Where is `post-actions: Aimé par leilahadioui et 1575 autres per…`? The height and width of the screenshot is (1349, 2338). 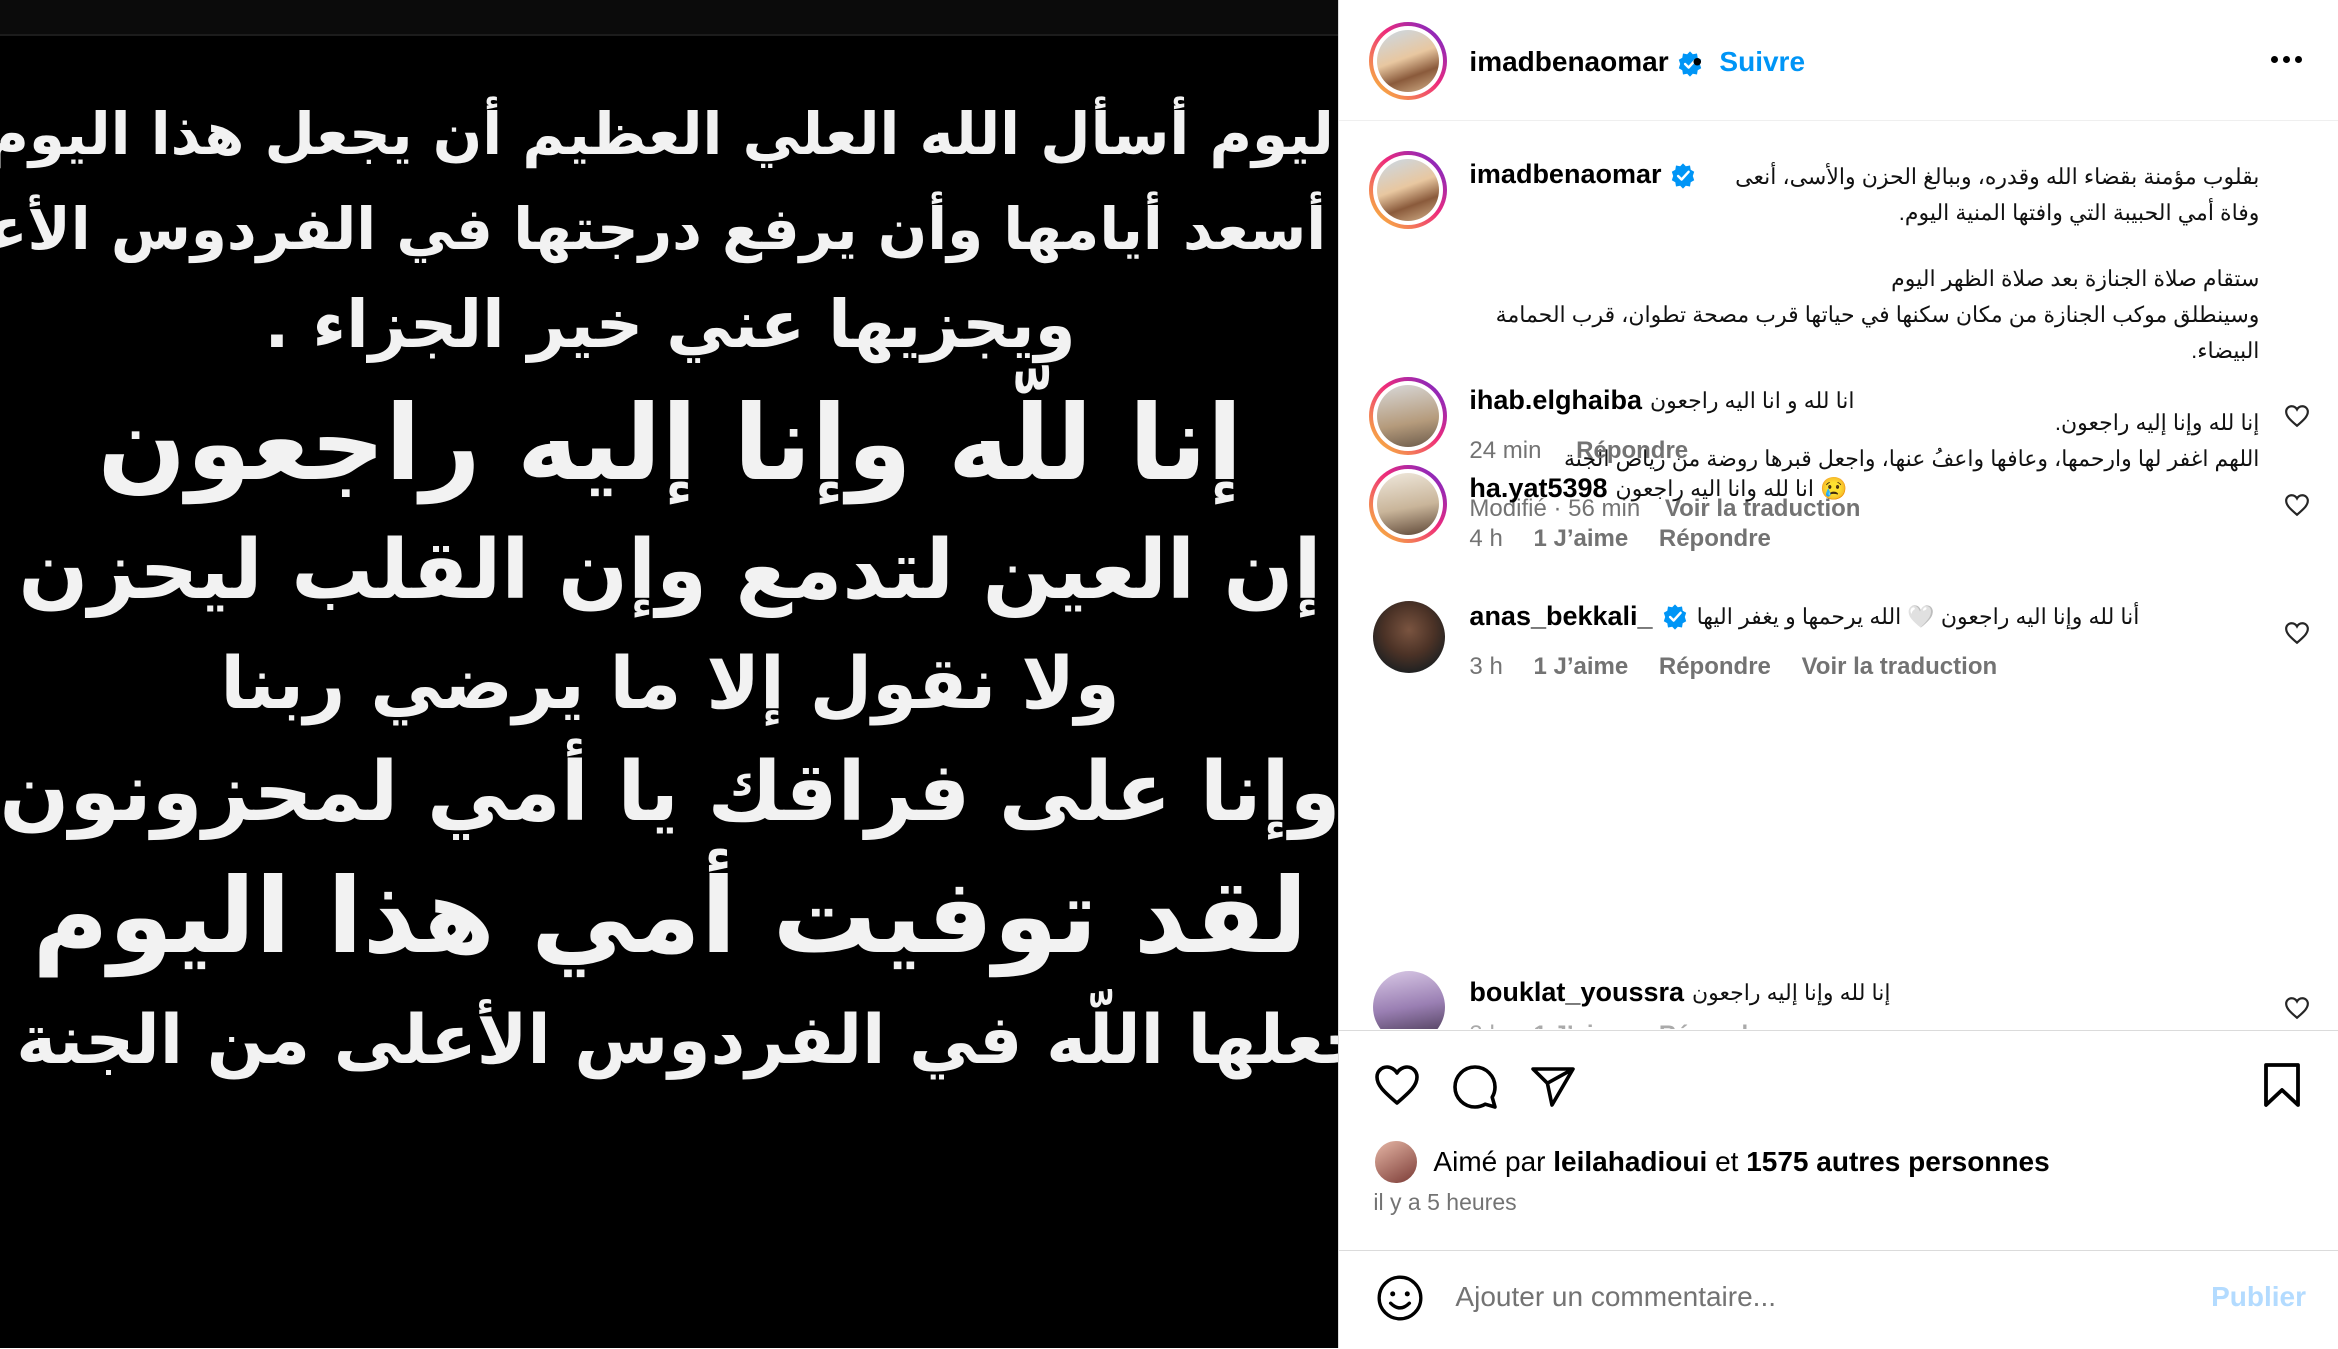
post-actions: Aimé par leilahadioui et 1575 autres per… is located at coordinates (1838, 1122).